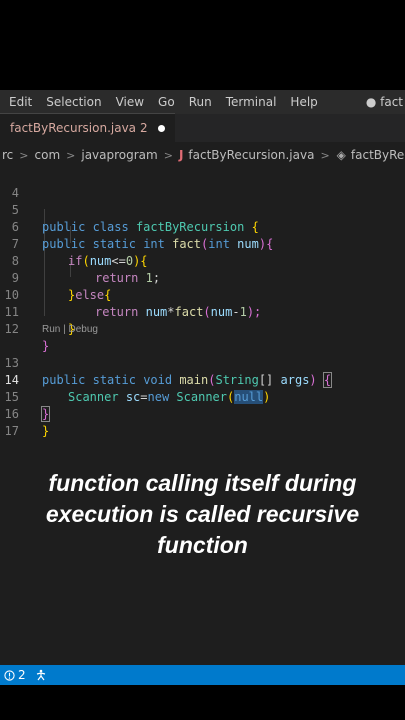 The width and height of the screenshot is (405, 720). What do you see at coordinates (11, 431) in the screenshot?
I see `line-number: 17` at bounding box center [11, 431].